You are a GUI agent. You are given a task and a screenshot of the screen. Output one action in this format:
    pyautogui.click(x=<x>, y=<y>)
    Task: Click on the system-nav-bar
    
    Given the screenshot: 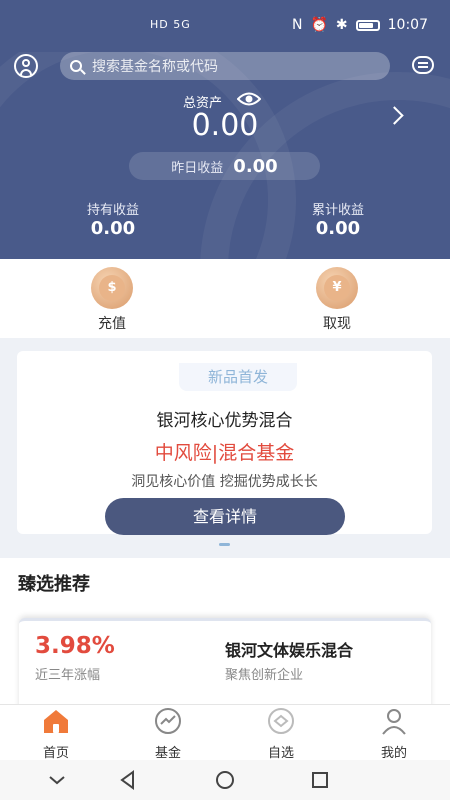 What is the action you would take?
    pyautogui.click(x=225, y=780)
    